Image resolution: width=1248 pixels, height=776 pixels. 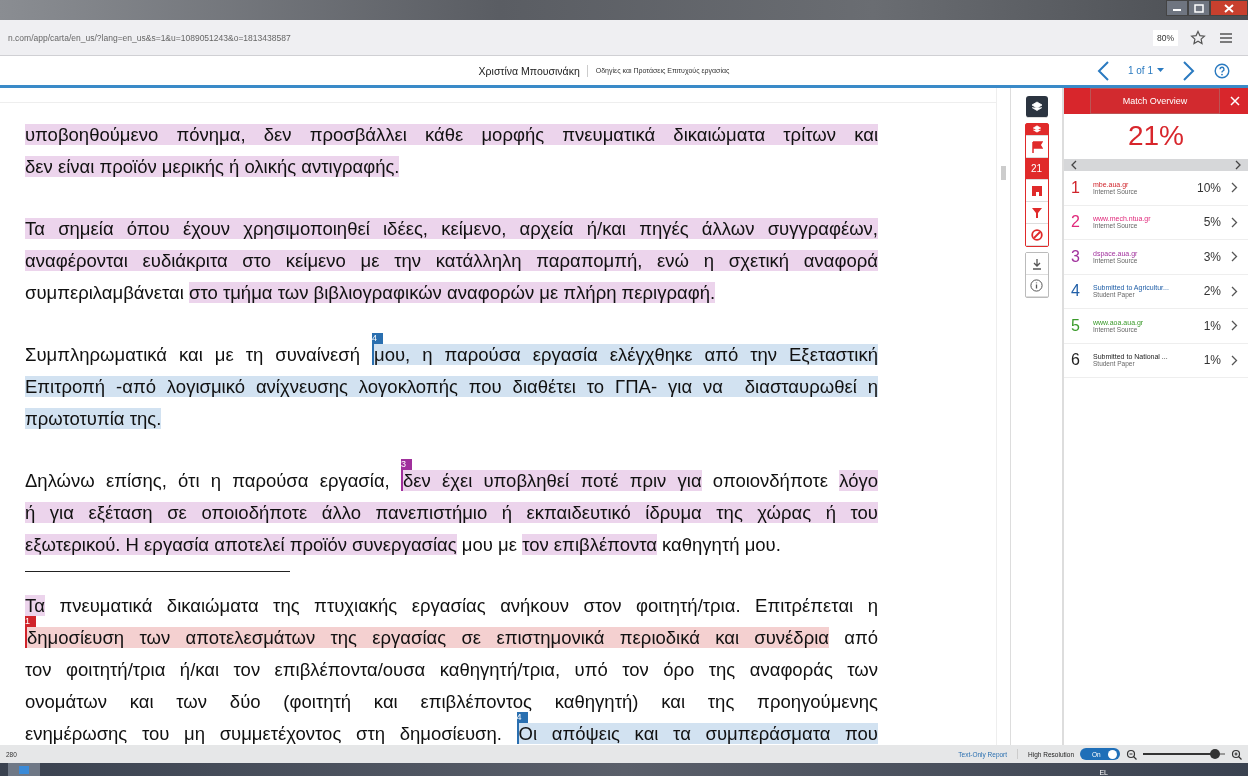 What do you see at coordinates (1226, 37) in the screenshot?
I see `menu-icon` at bounding box center [1226, 37].